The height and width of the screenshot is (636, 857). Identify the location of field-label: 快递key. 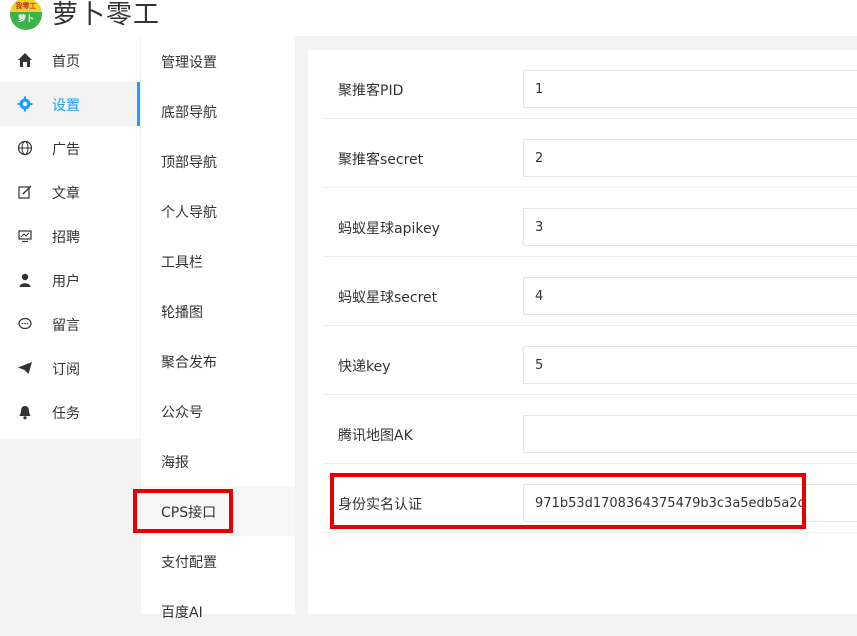
(364, 367).